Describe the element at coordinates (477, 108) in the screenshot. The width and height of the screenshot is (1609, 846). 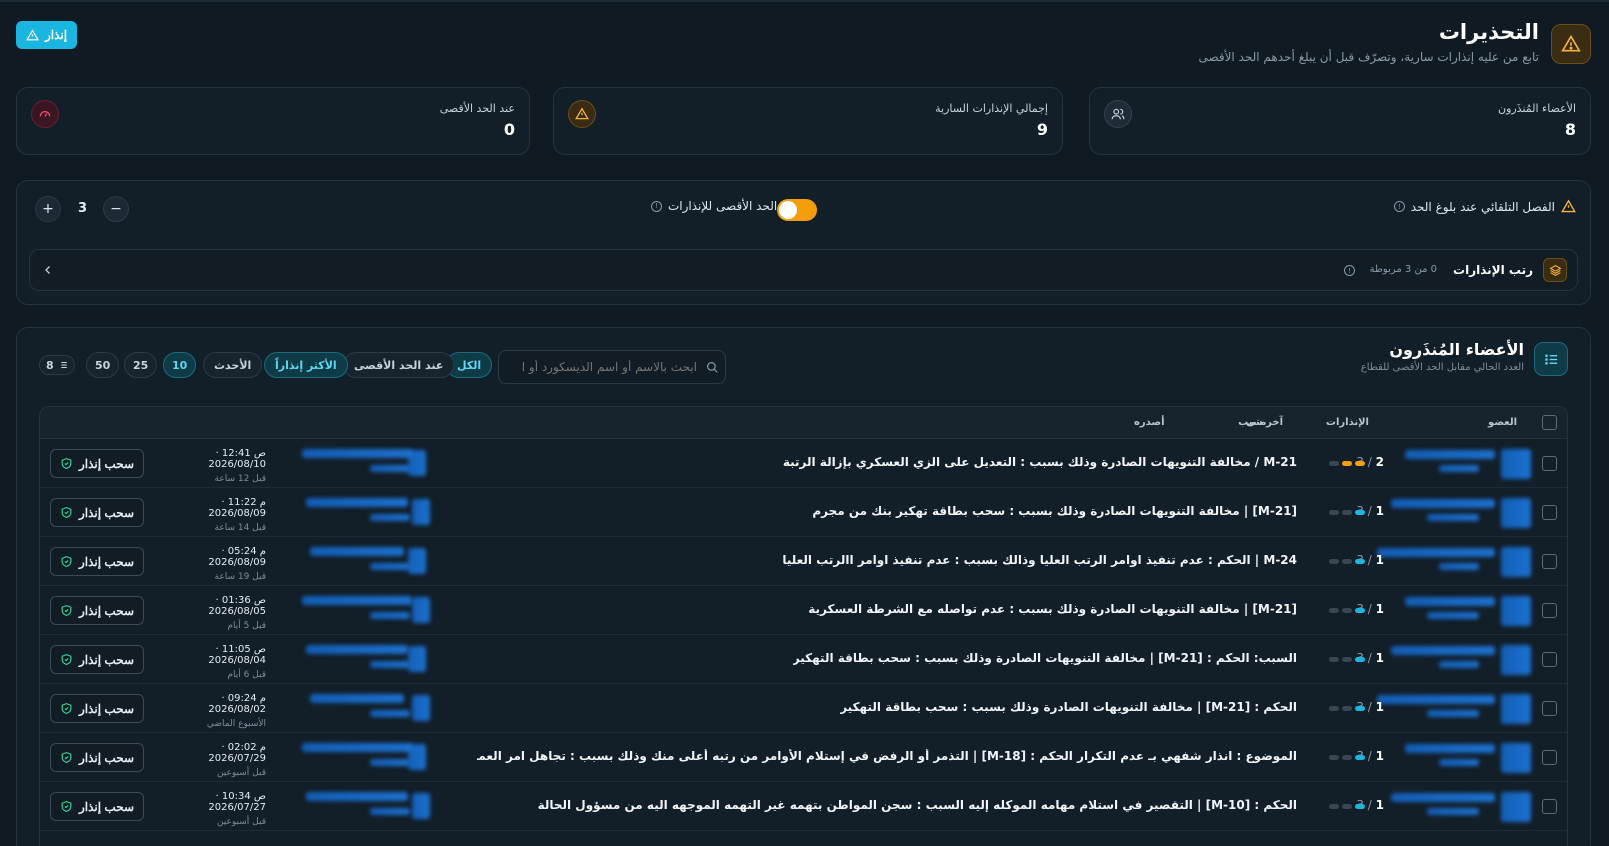
I see `stat-label: عند الحد الأقصى` at that location.